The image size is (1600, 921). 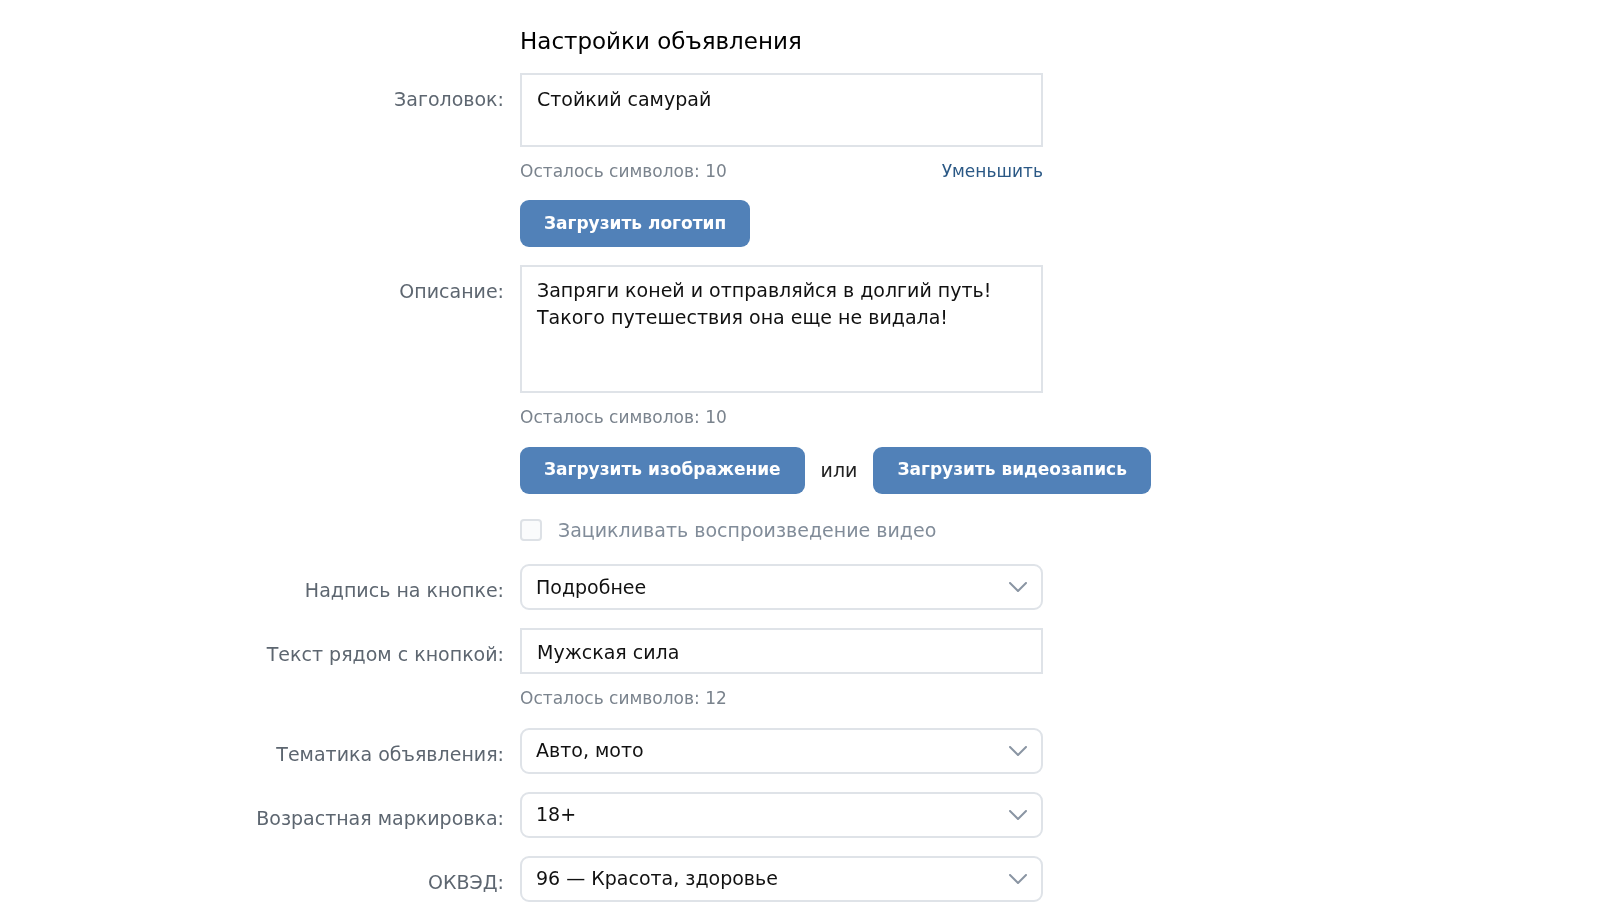 What do you see at coordinates (781, 651) in the screenshot?
I see `text-field: Мужская сила` at bounding box center [781, 651].